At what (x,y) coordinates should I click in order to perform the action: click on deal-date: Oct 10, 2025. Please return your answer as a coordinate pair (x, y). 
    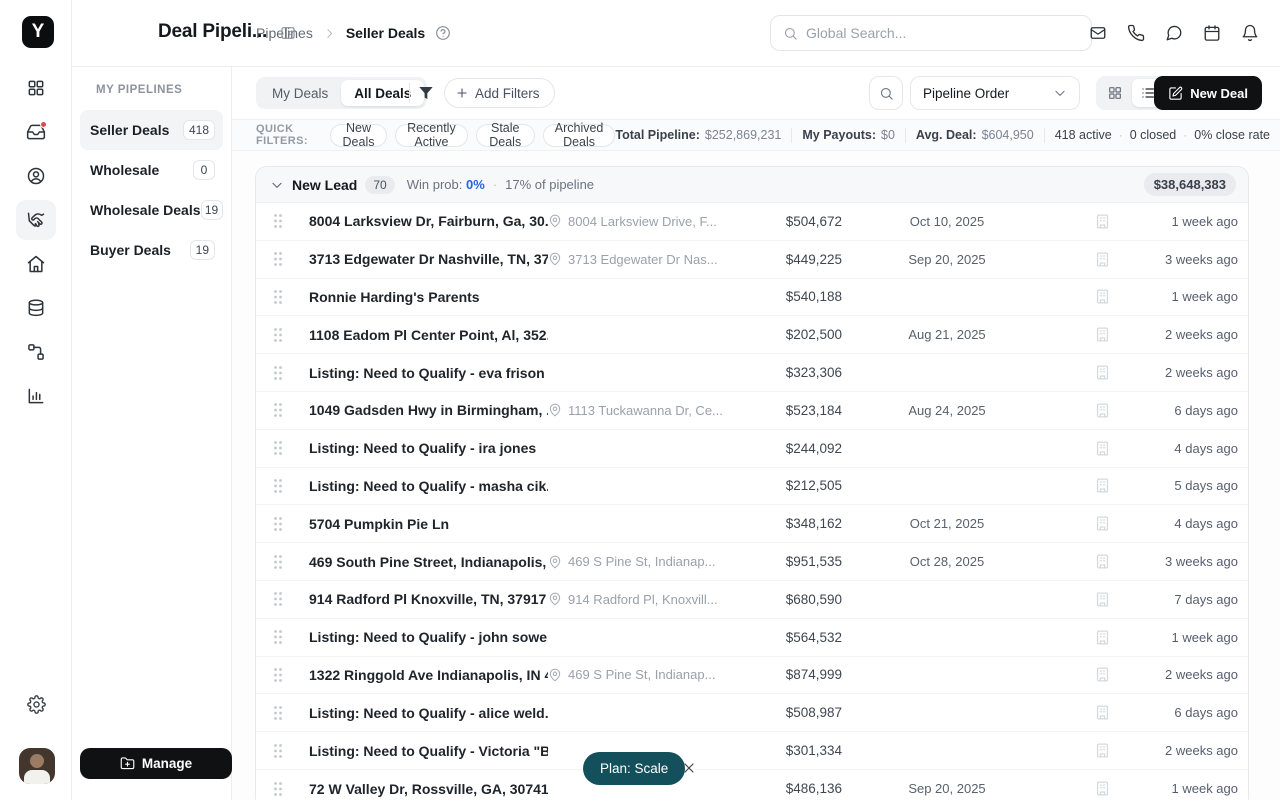
    Looking at the image, I should click on (947, 221).